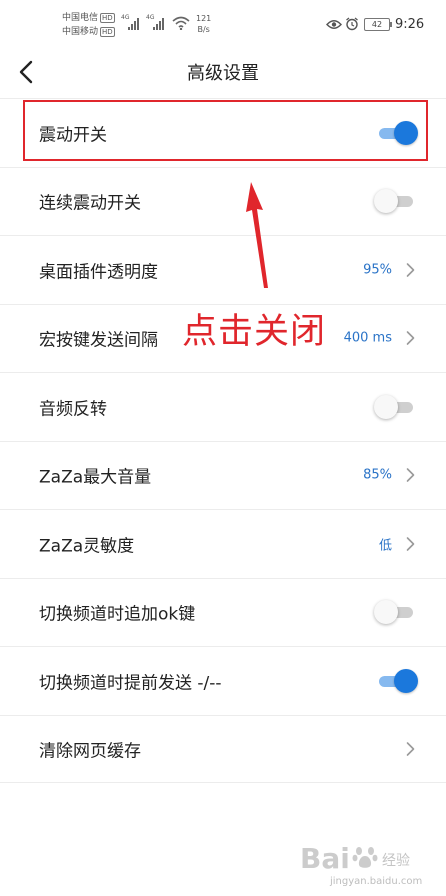 This screenshot has height=896, width=446. Describe the element at coordinates (352, 24) in the screenshot. I see `alarm-icon` at that location.